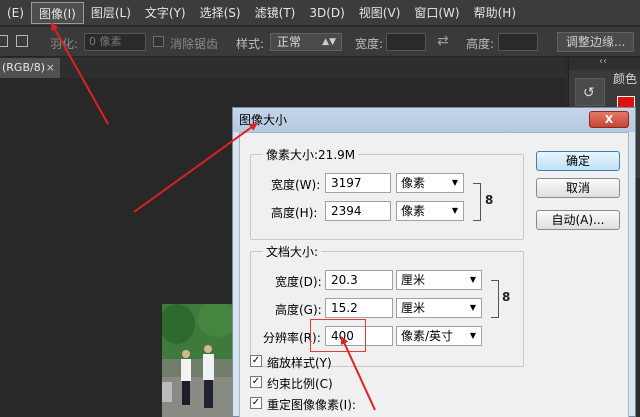  Describe the element at coordinates (625, 78) in the screenshot. I see `color-panel-label: 颜色` at that location.